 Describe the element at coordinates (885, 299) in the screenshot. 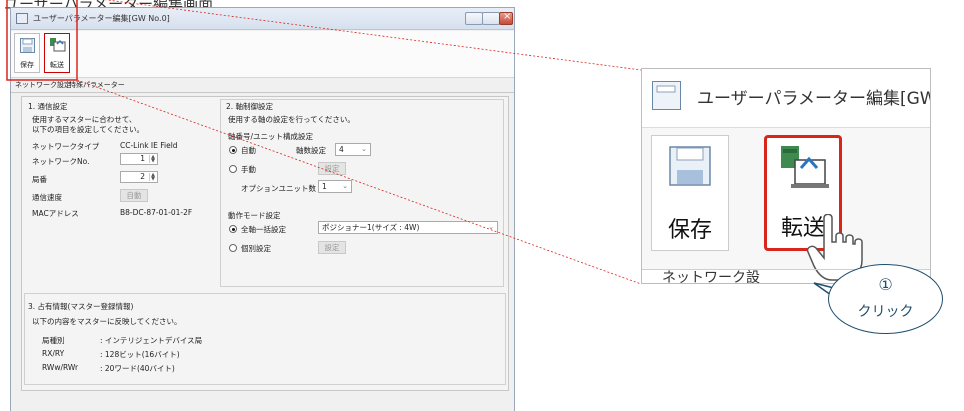

I see `click-callout: ① クリック` at that location.